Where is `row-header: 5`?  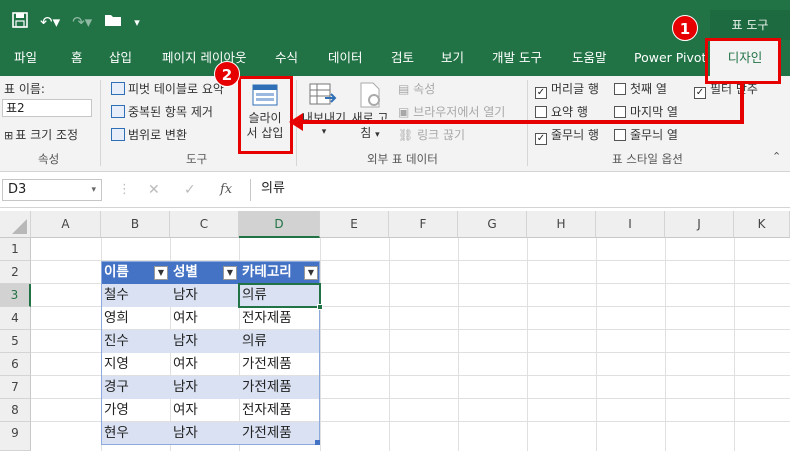
row-header: 5 is located at coordinates (15, 341).